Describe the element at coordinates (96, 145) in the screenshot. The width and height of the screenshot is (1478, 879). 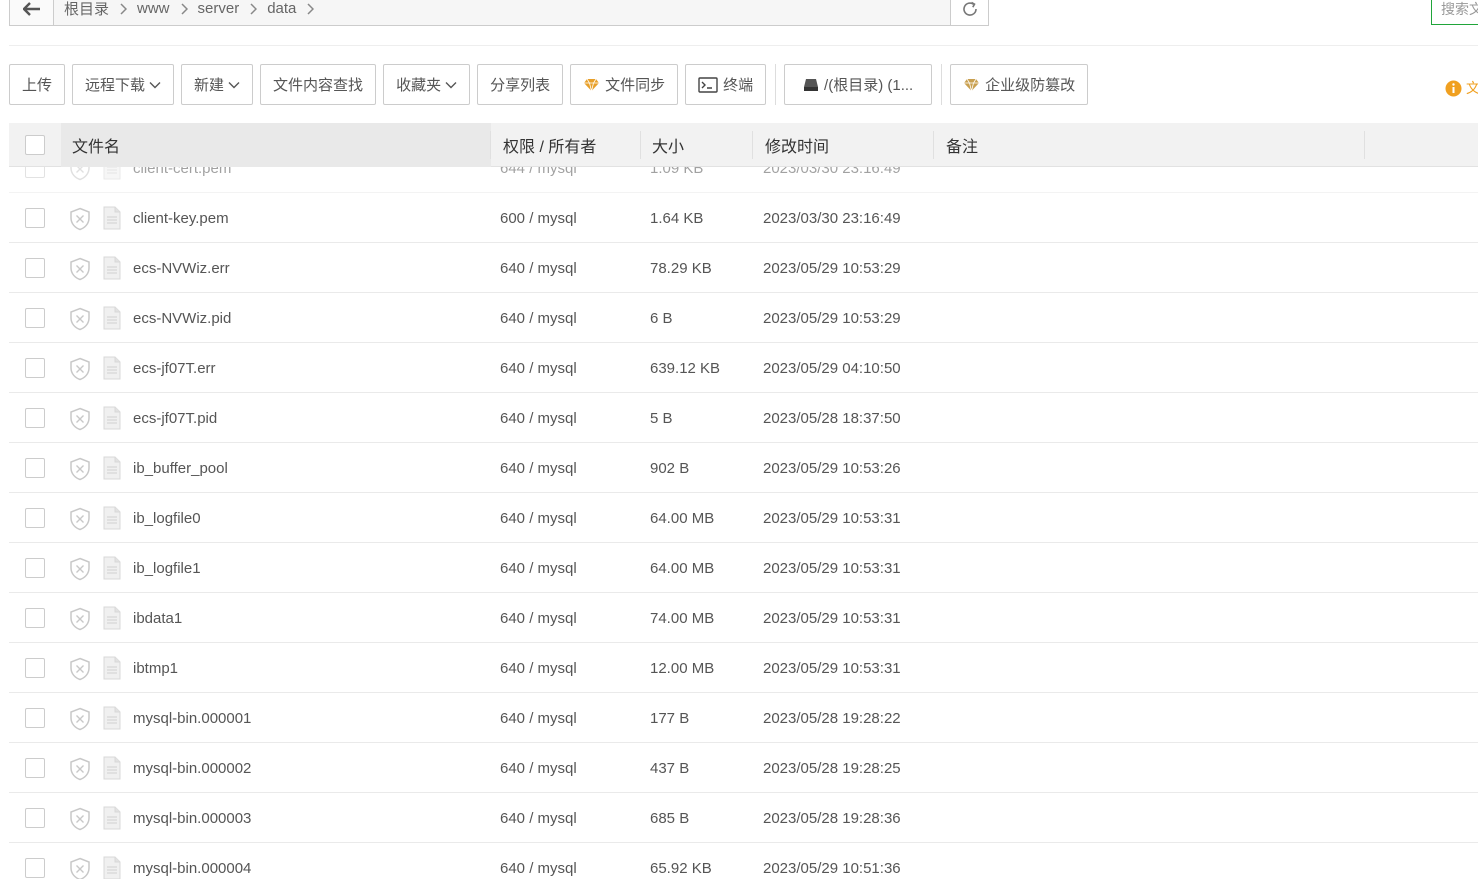
I see `header-name: 文件名` at that location.